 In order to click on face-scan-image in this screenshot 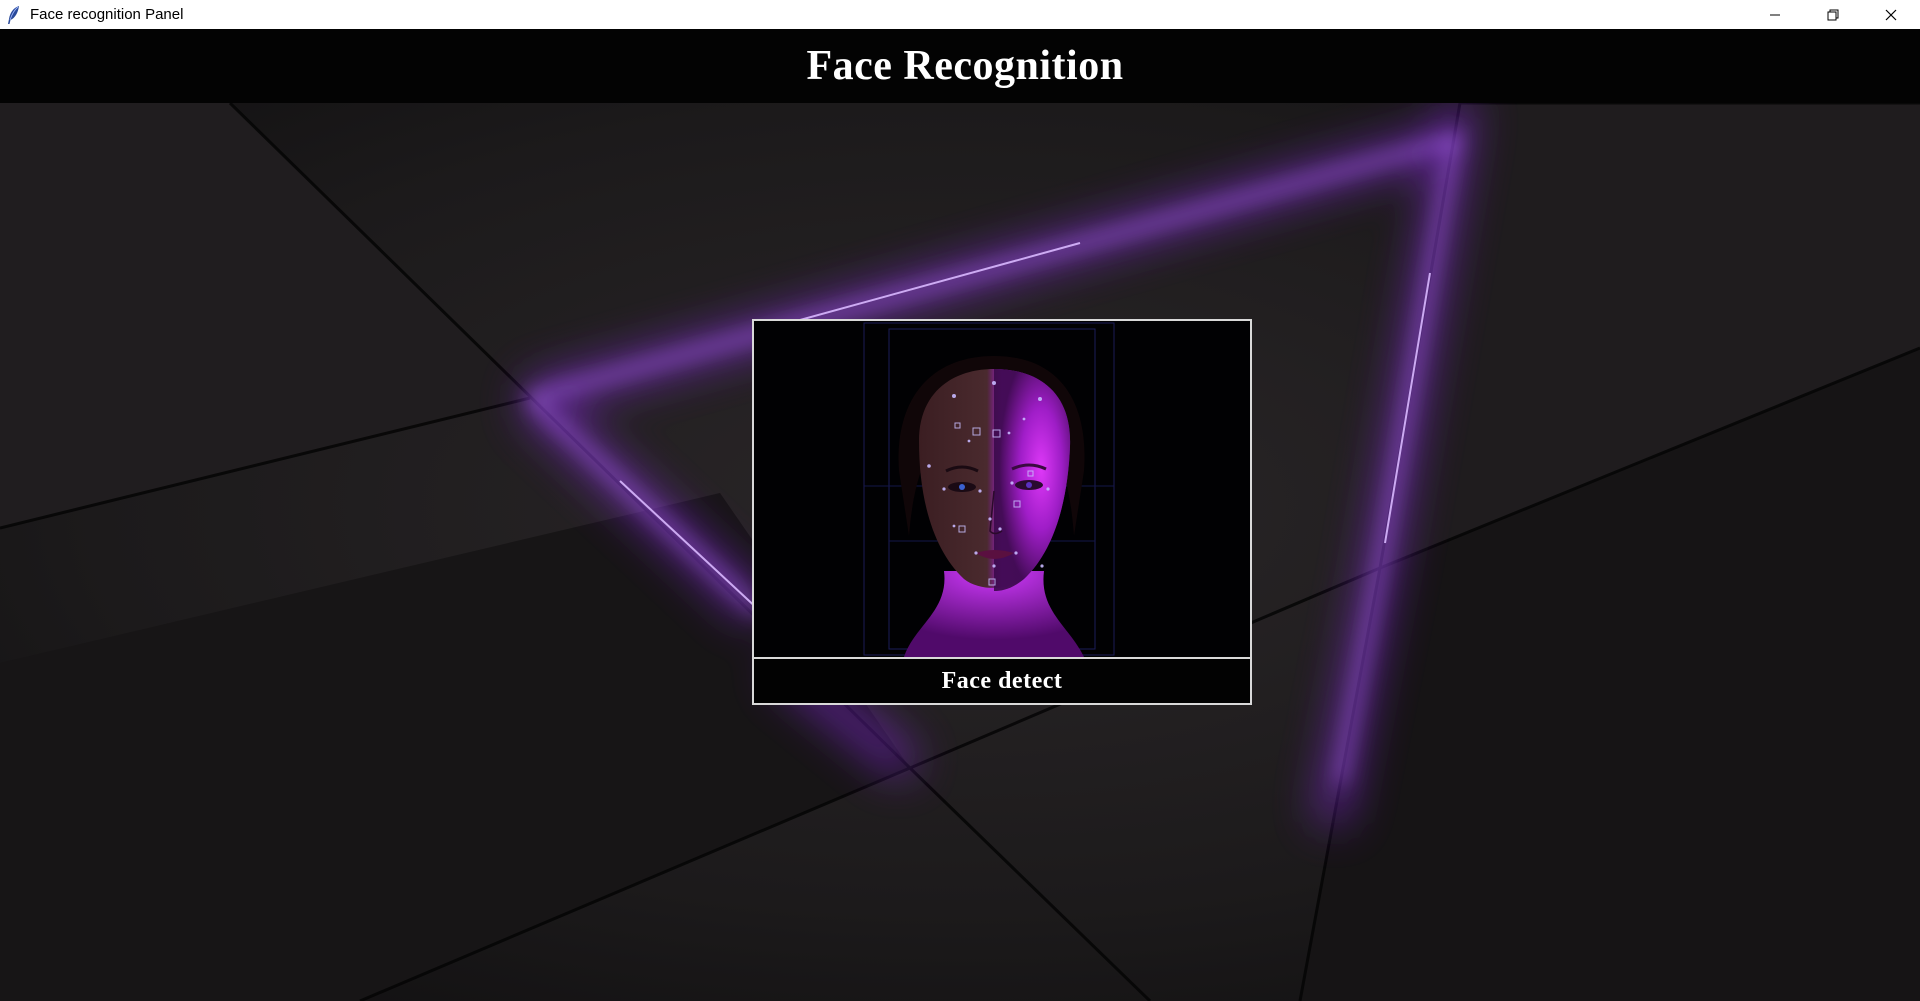, I will do `click(1002, 489)`.